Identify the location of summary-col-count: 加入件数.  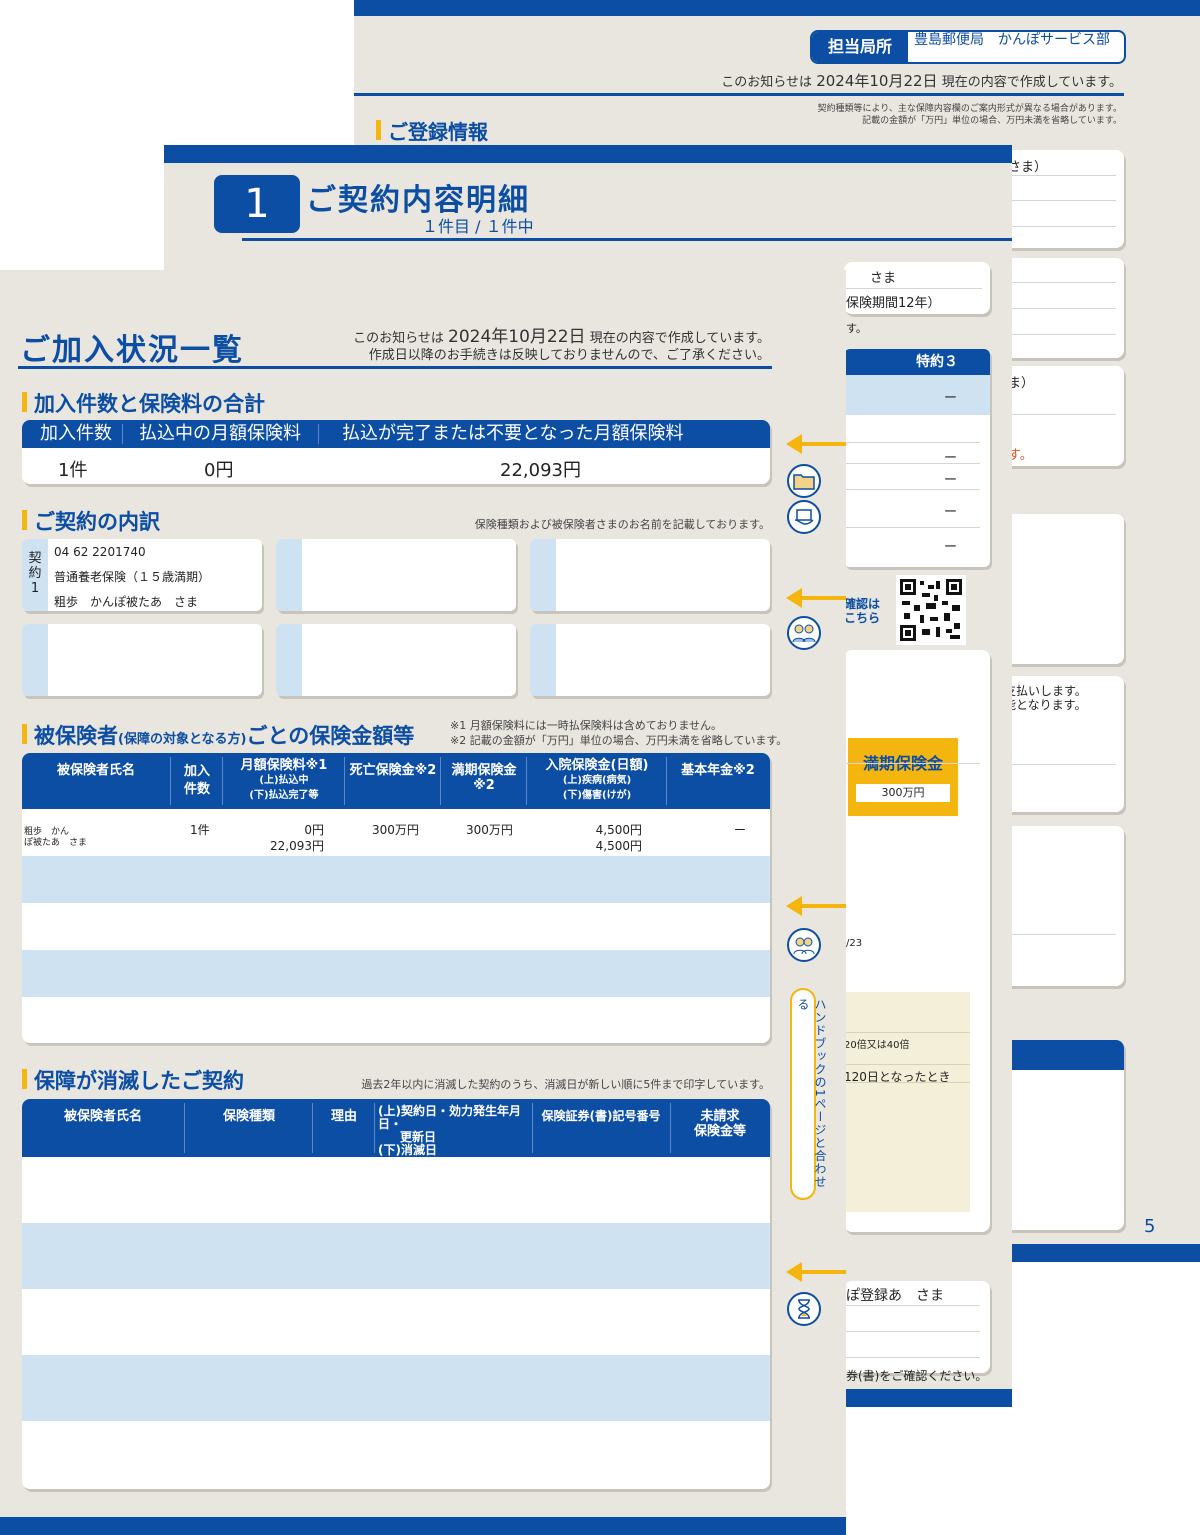
(76, 433).